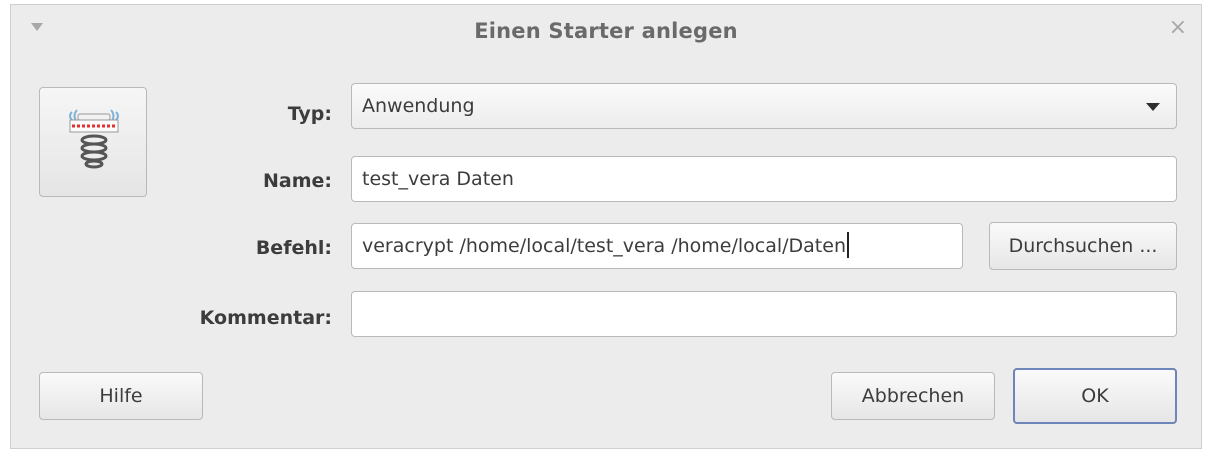  I want to click on name-field: test_vera Daten, so click(764, 179).